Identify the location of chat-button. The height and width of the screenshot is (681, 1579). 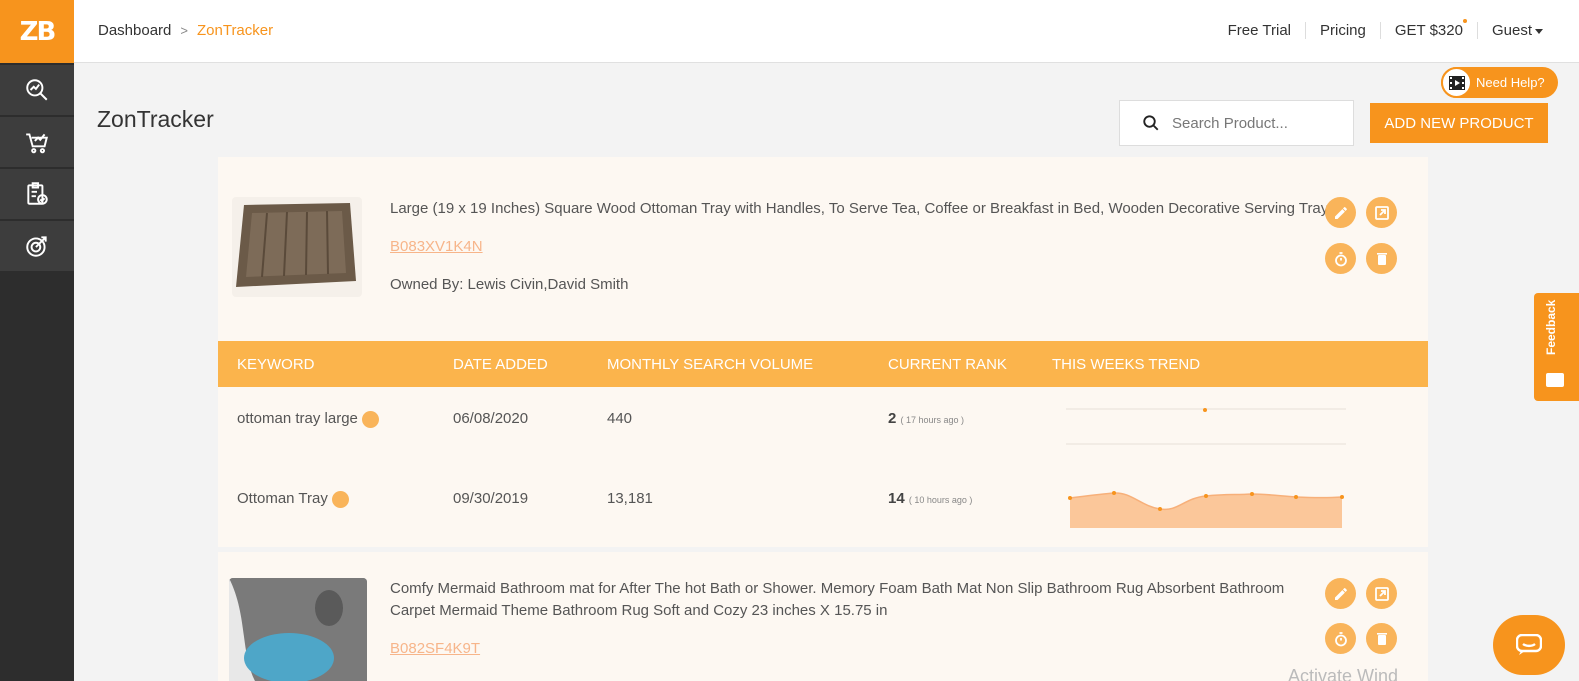
(1529, 645).